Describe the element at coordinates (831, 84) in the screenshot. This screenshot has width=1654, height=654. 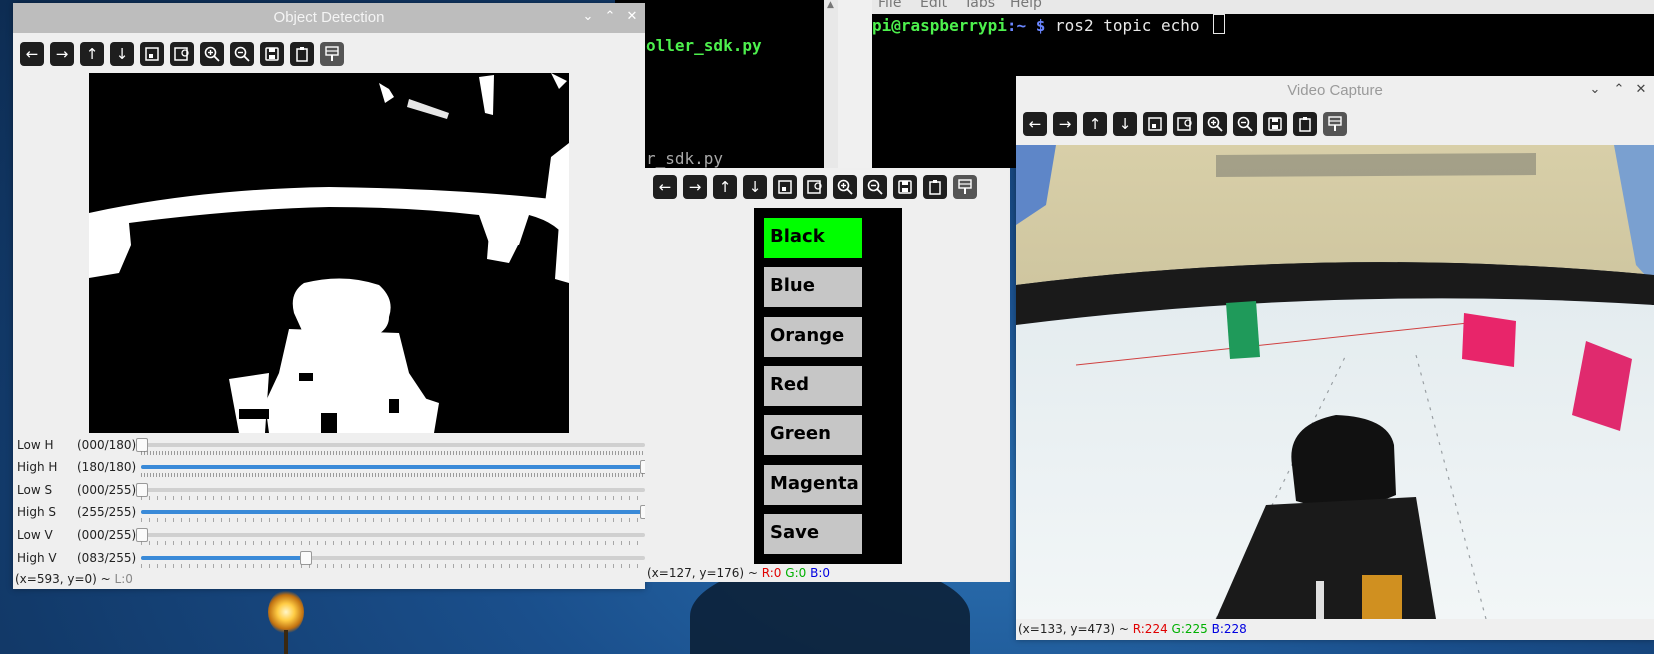
I see `terminal-left-scrollbar: ▲` at that location.